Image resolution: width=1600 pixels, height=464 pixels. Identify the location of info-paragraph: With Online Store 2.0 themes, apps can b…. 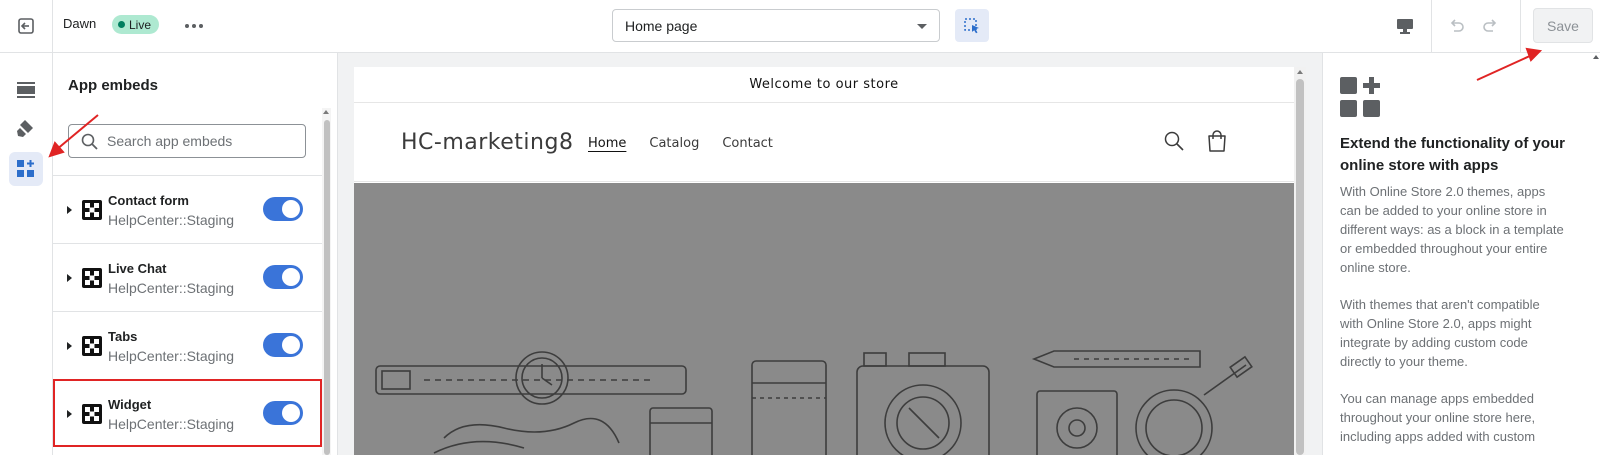
(1452, 229).